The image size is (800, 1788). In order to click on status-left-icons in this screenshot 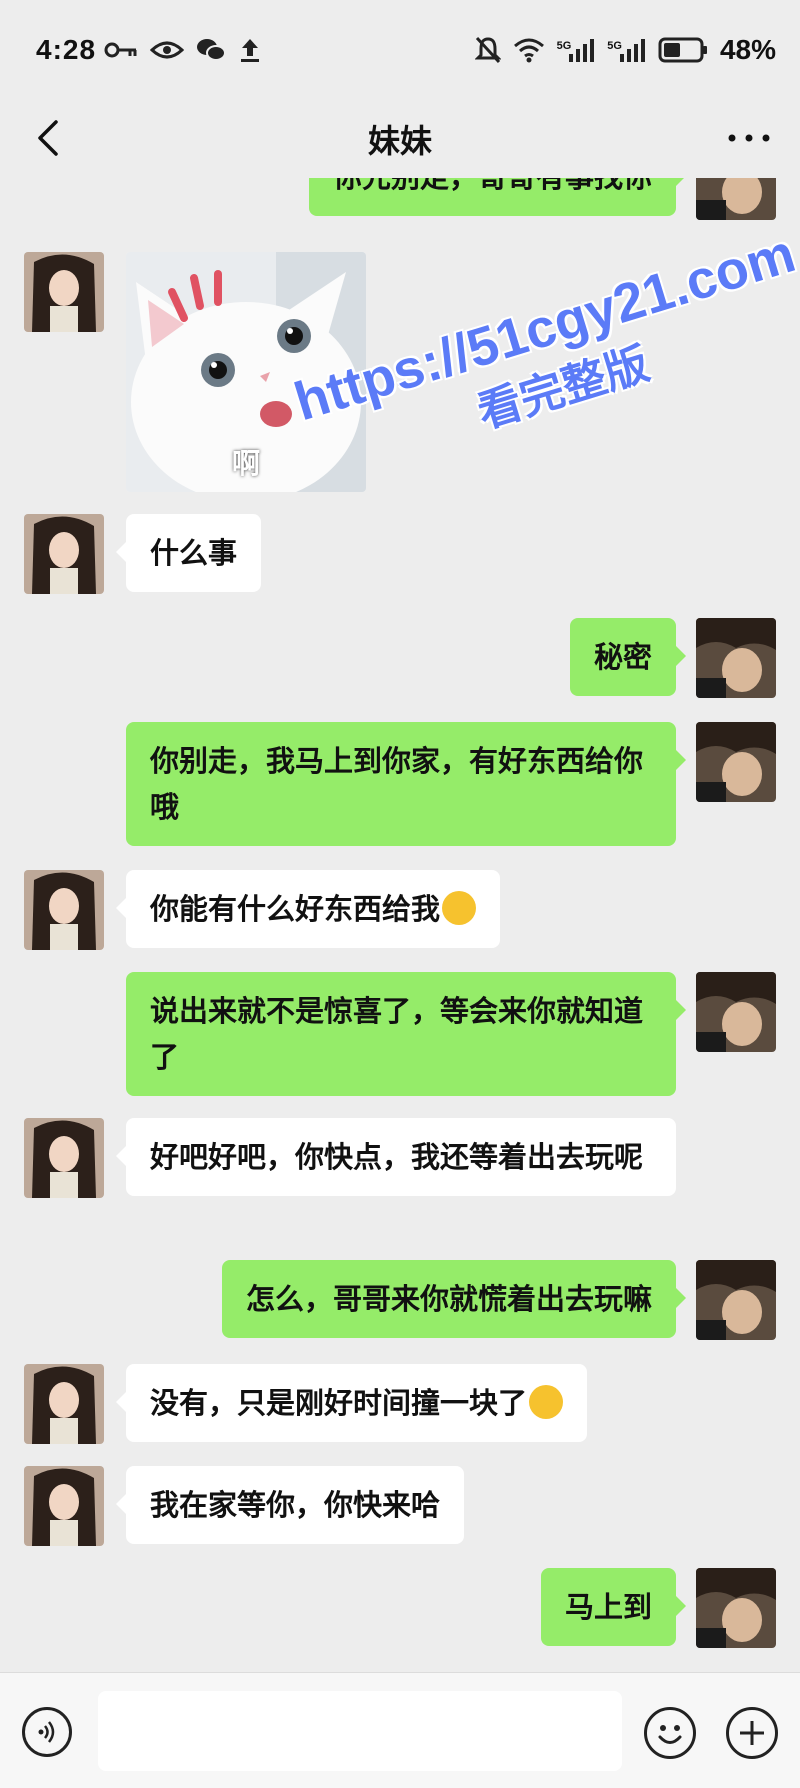, I will do `click(183, 50)`.